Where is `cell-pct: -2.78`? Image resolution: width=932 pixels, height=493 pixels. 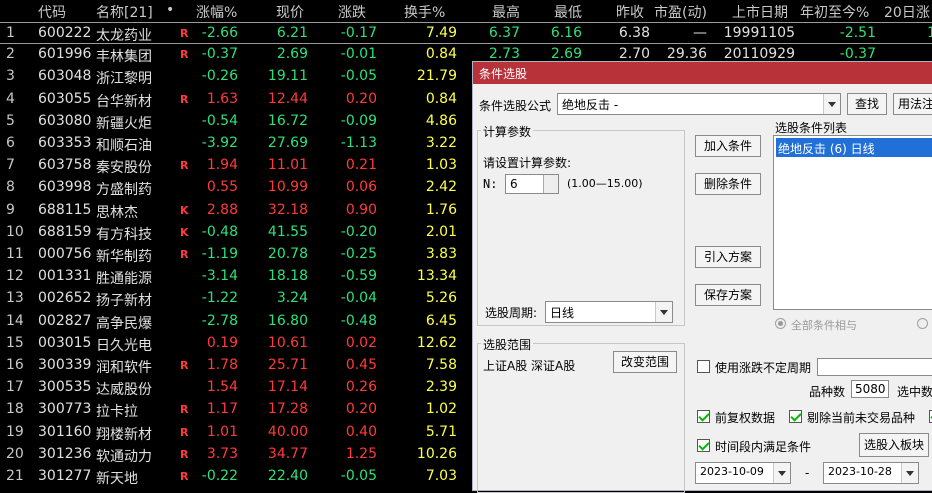 cell-pct: -2.78 is located at coordinates (219, 320).